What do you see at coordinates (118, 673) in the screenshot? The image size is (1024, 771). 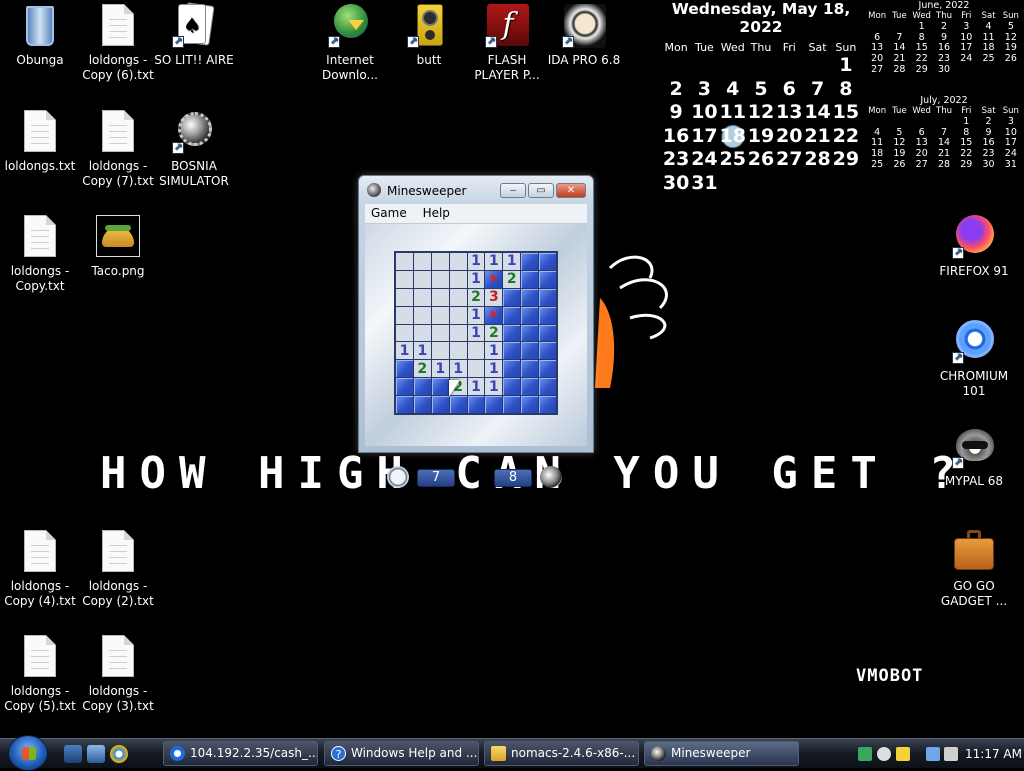 I see `text-file-desktop-icon: loldongs - Copy (3).txt` at bounding box center [118, 673].